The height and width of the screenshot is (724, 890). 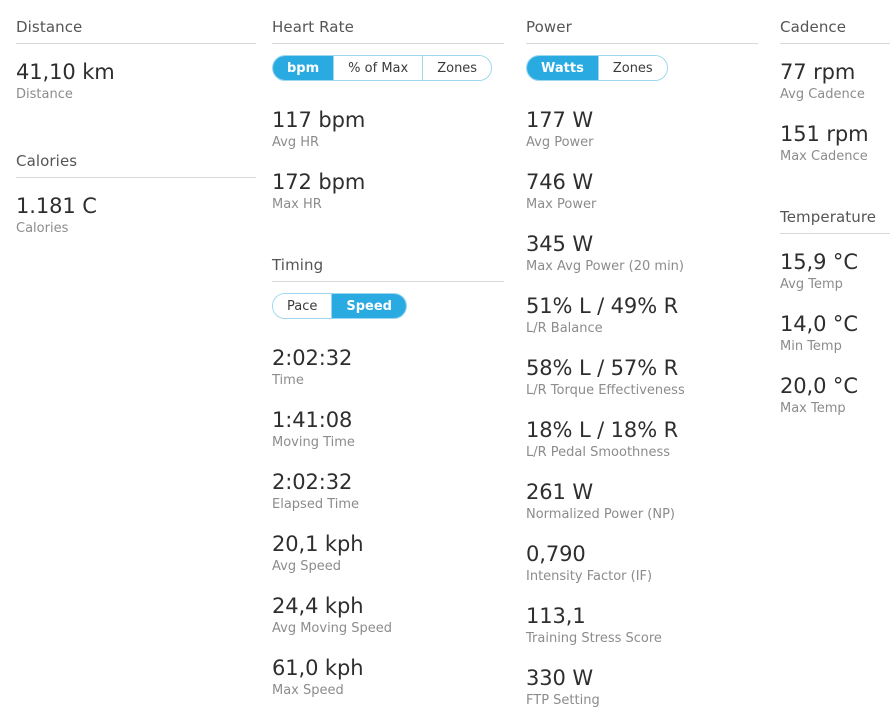 I want to click on section-header-distance: Distance, so click(x=136, y=31).